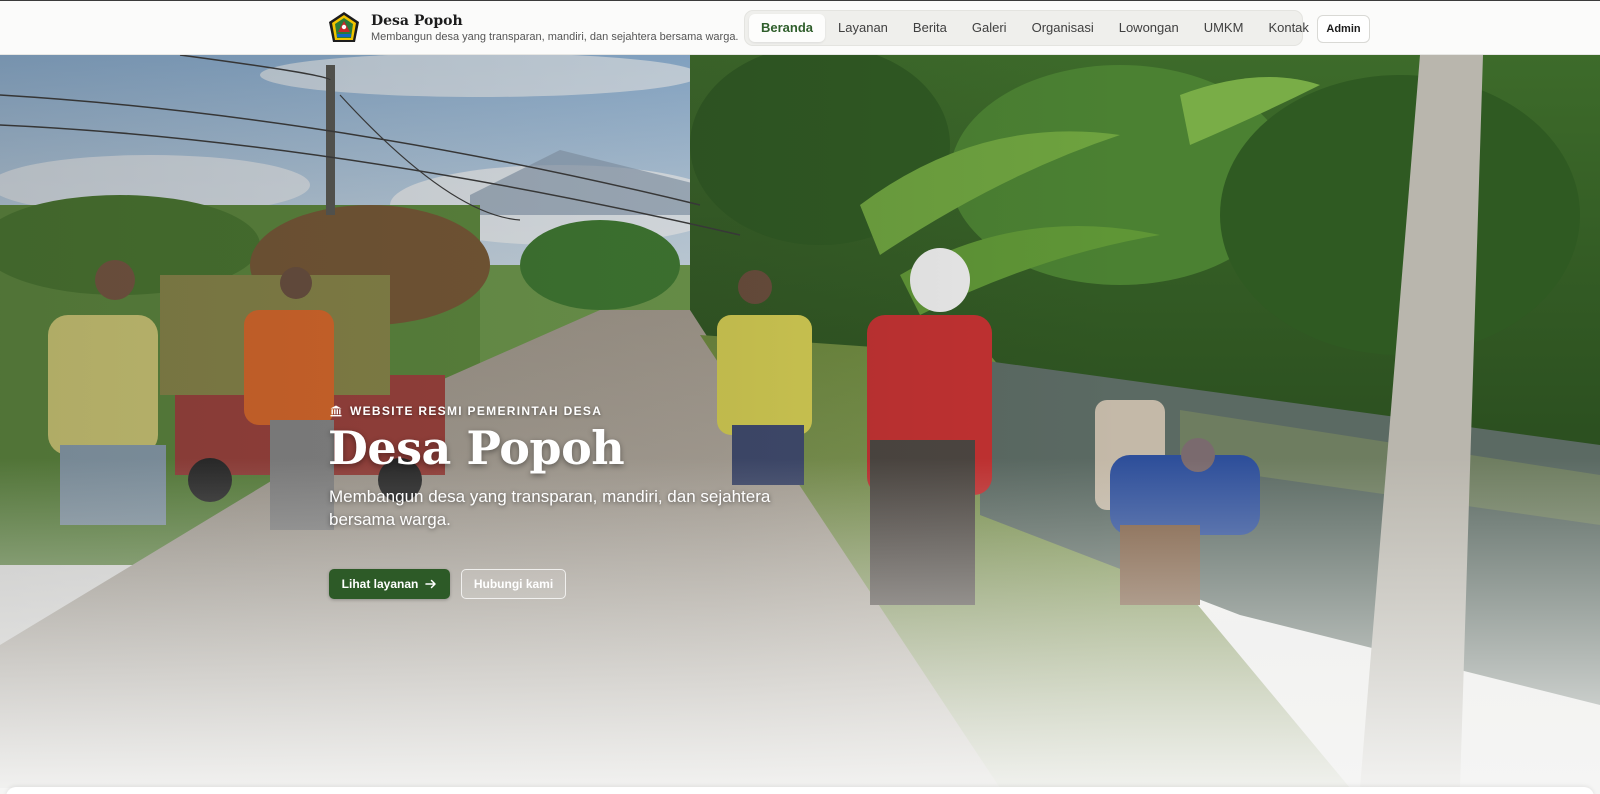  Describe the element at coordinates (1343, 29) in the screenshot. I see `admin-button: Admin` at that location.